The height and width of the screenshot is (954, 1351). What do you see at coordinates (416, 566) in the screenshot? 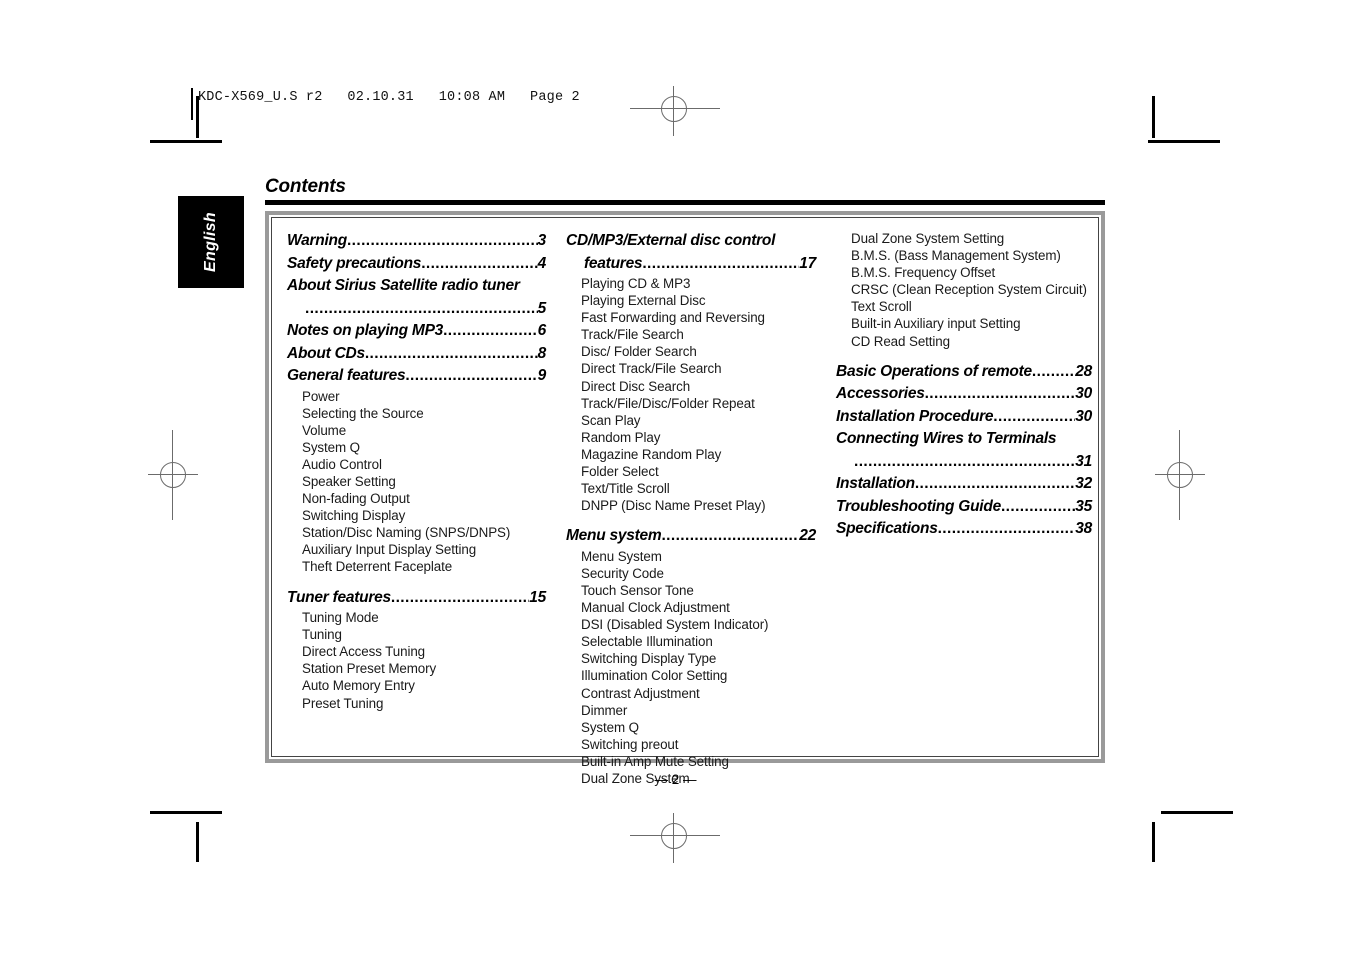
I see `toc-subentry-theft-deterrent-faceplate: Theft Deterrent Faceplate` at bounding box center [416, 566].